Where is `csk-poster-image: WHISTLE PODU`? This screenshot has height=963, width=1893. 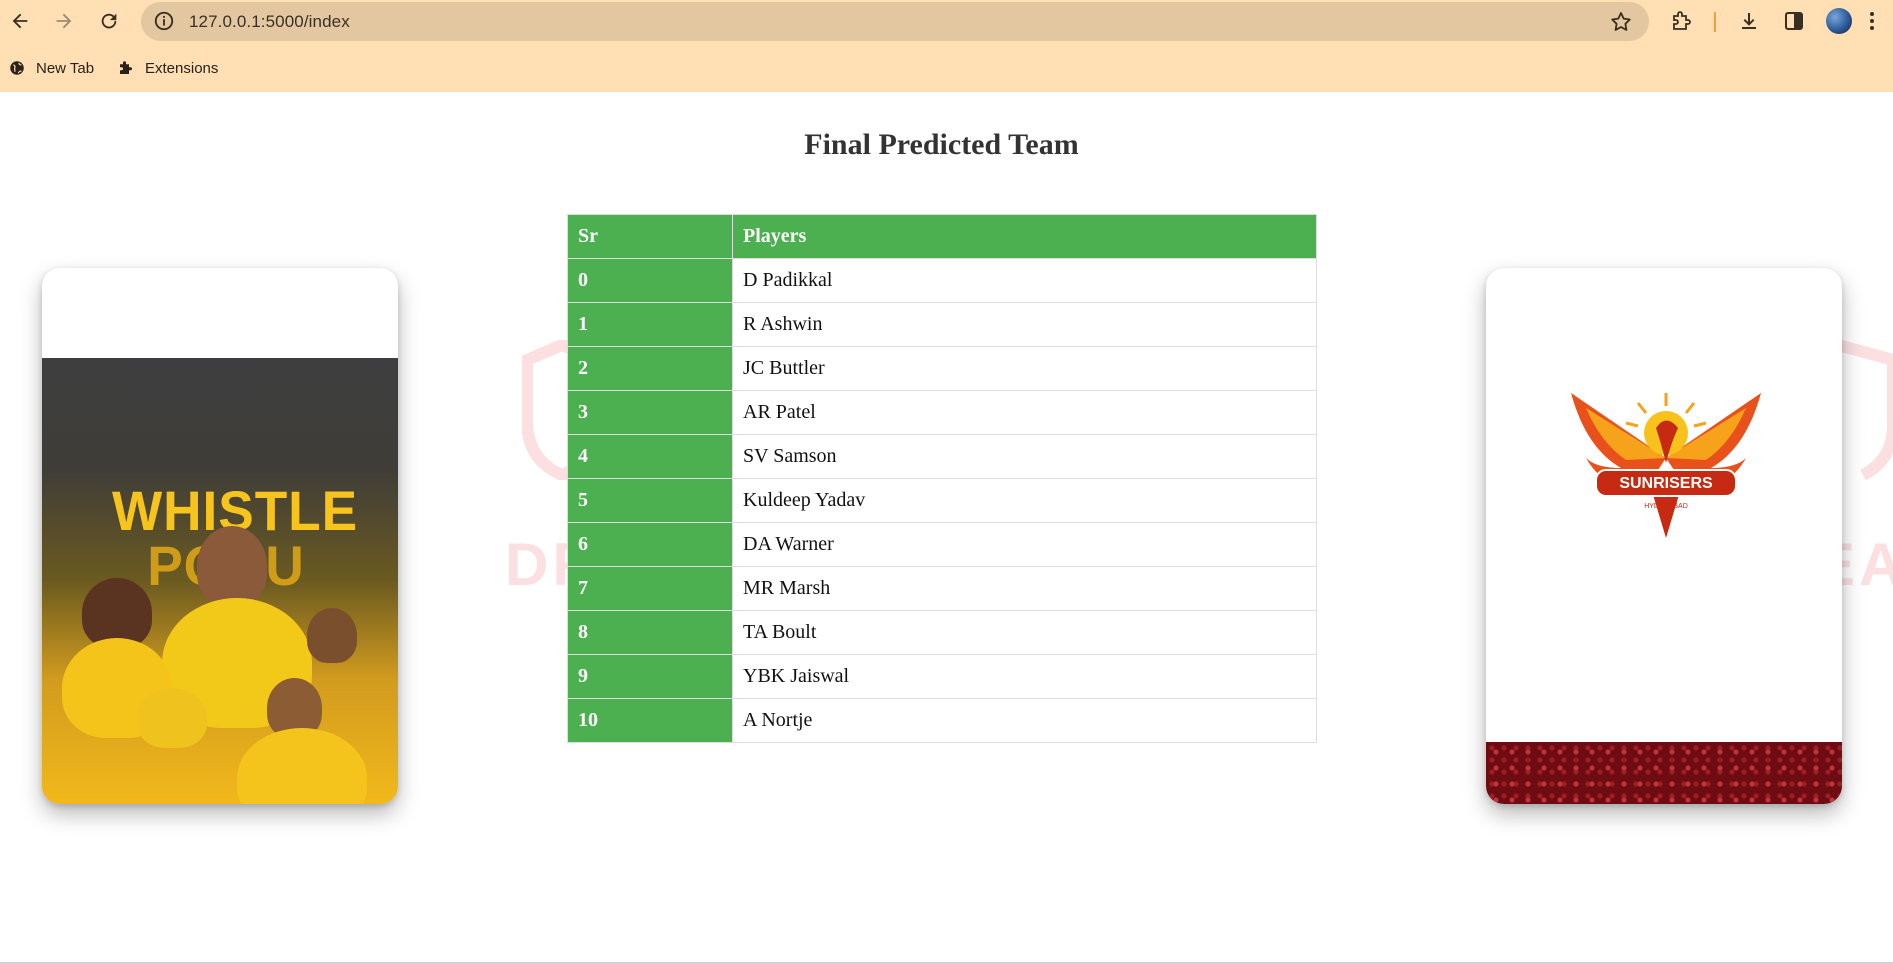 csk-poster-image: WHISTLE PODU is located at coordinates (220, 581).